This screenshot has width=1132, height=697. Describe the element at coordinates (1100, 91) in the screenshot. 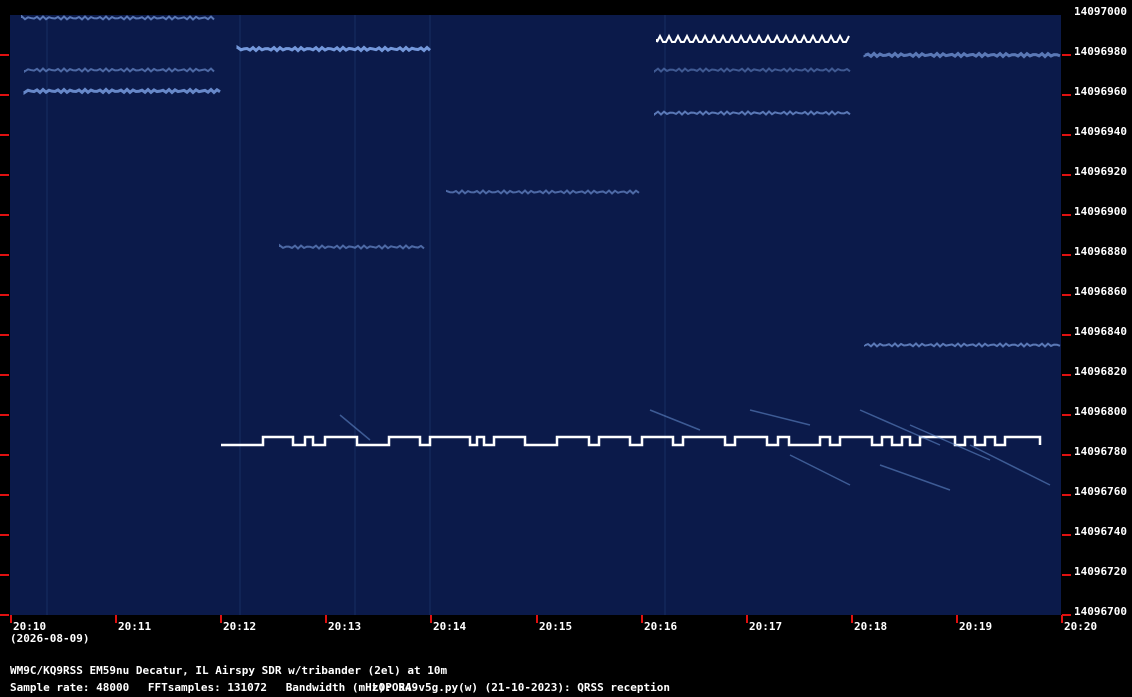

I see `y-tick-label: 14096960` at that location.